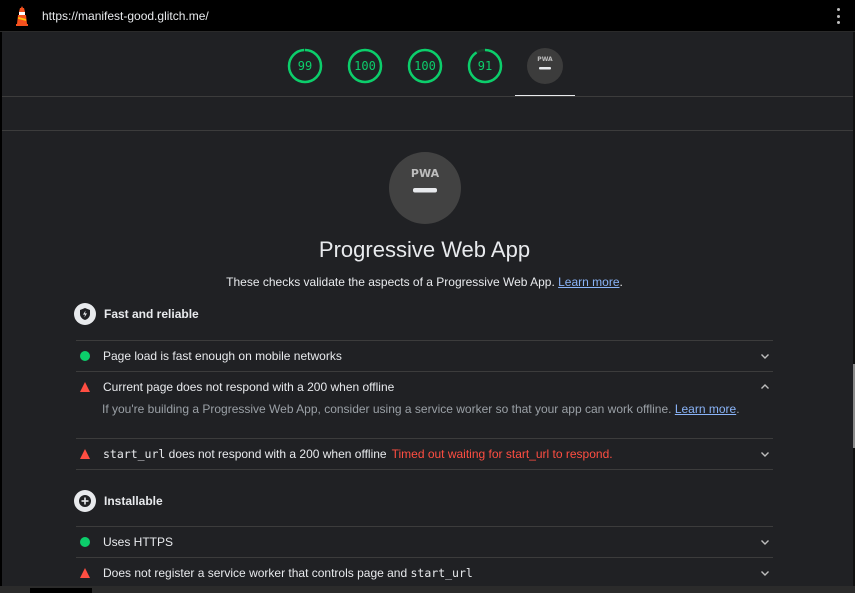 The width and height of the screenshot is (855, 593). I want to click on lightning-shield-icon, so click(85, 314).